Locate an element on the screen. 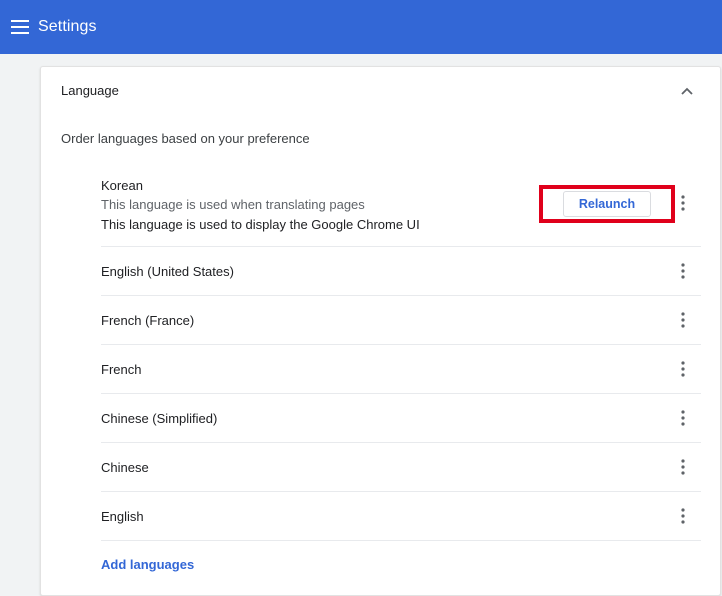 The width and height of the screenshot is (722, 596). language-row-english: English is located at coordinates (401, 516).